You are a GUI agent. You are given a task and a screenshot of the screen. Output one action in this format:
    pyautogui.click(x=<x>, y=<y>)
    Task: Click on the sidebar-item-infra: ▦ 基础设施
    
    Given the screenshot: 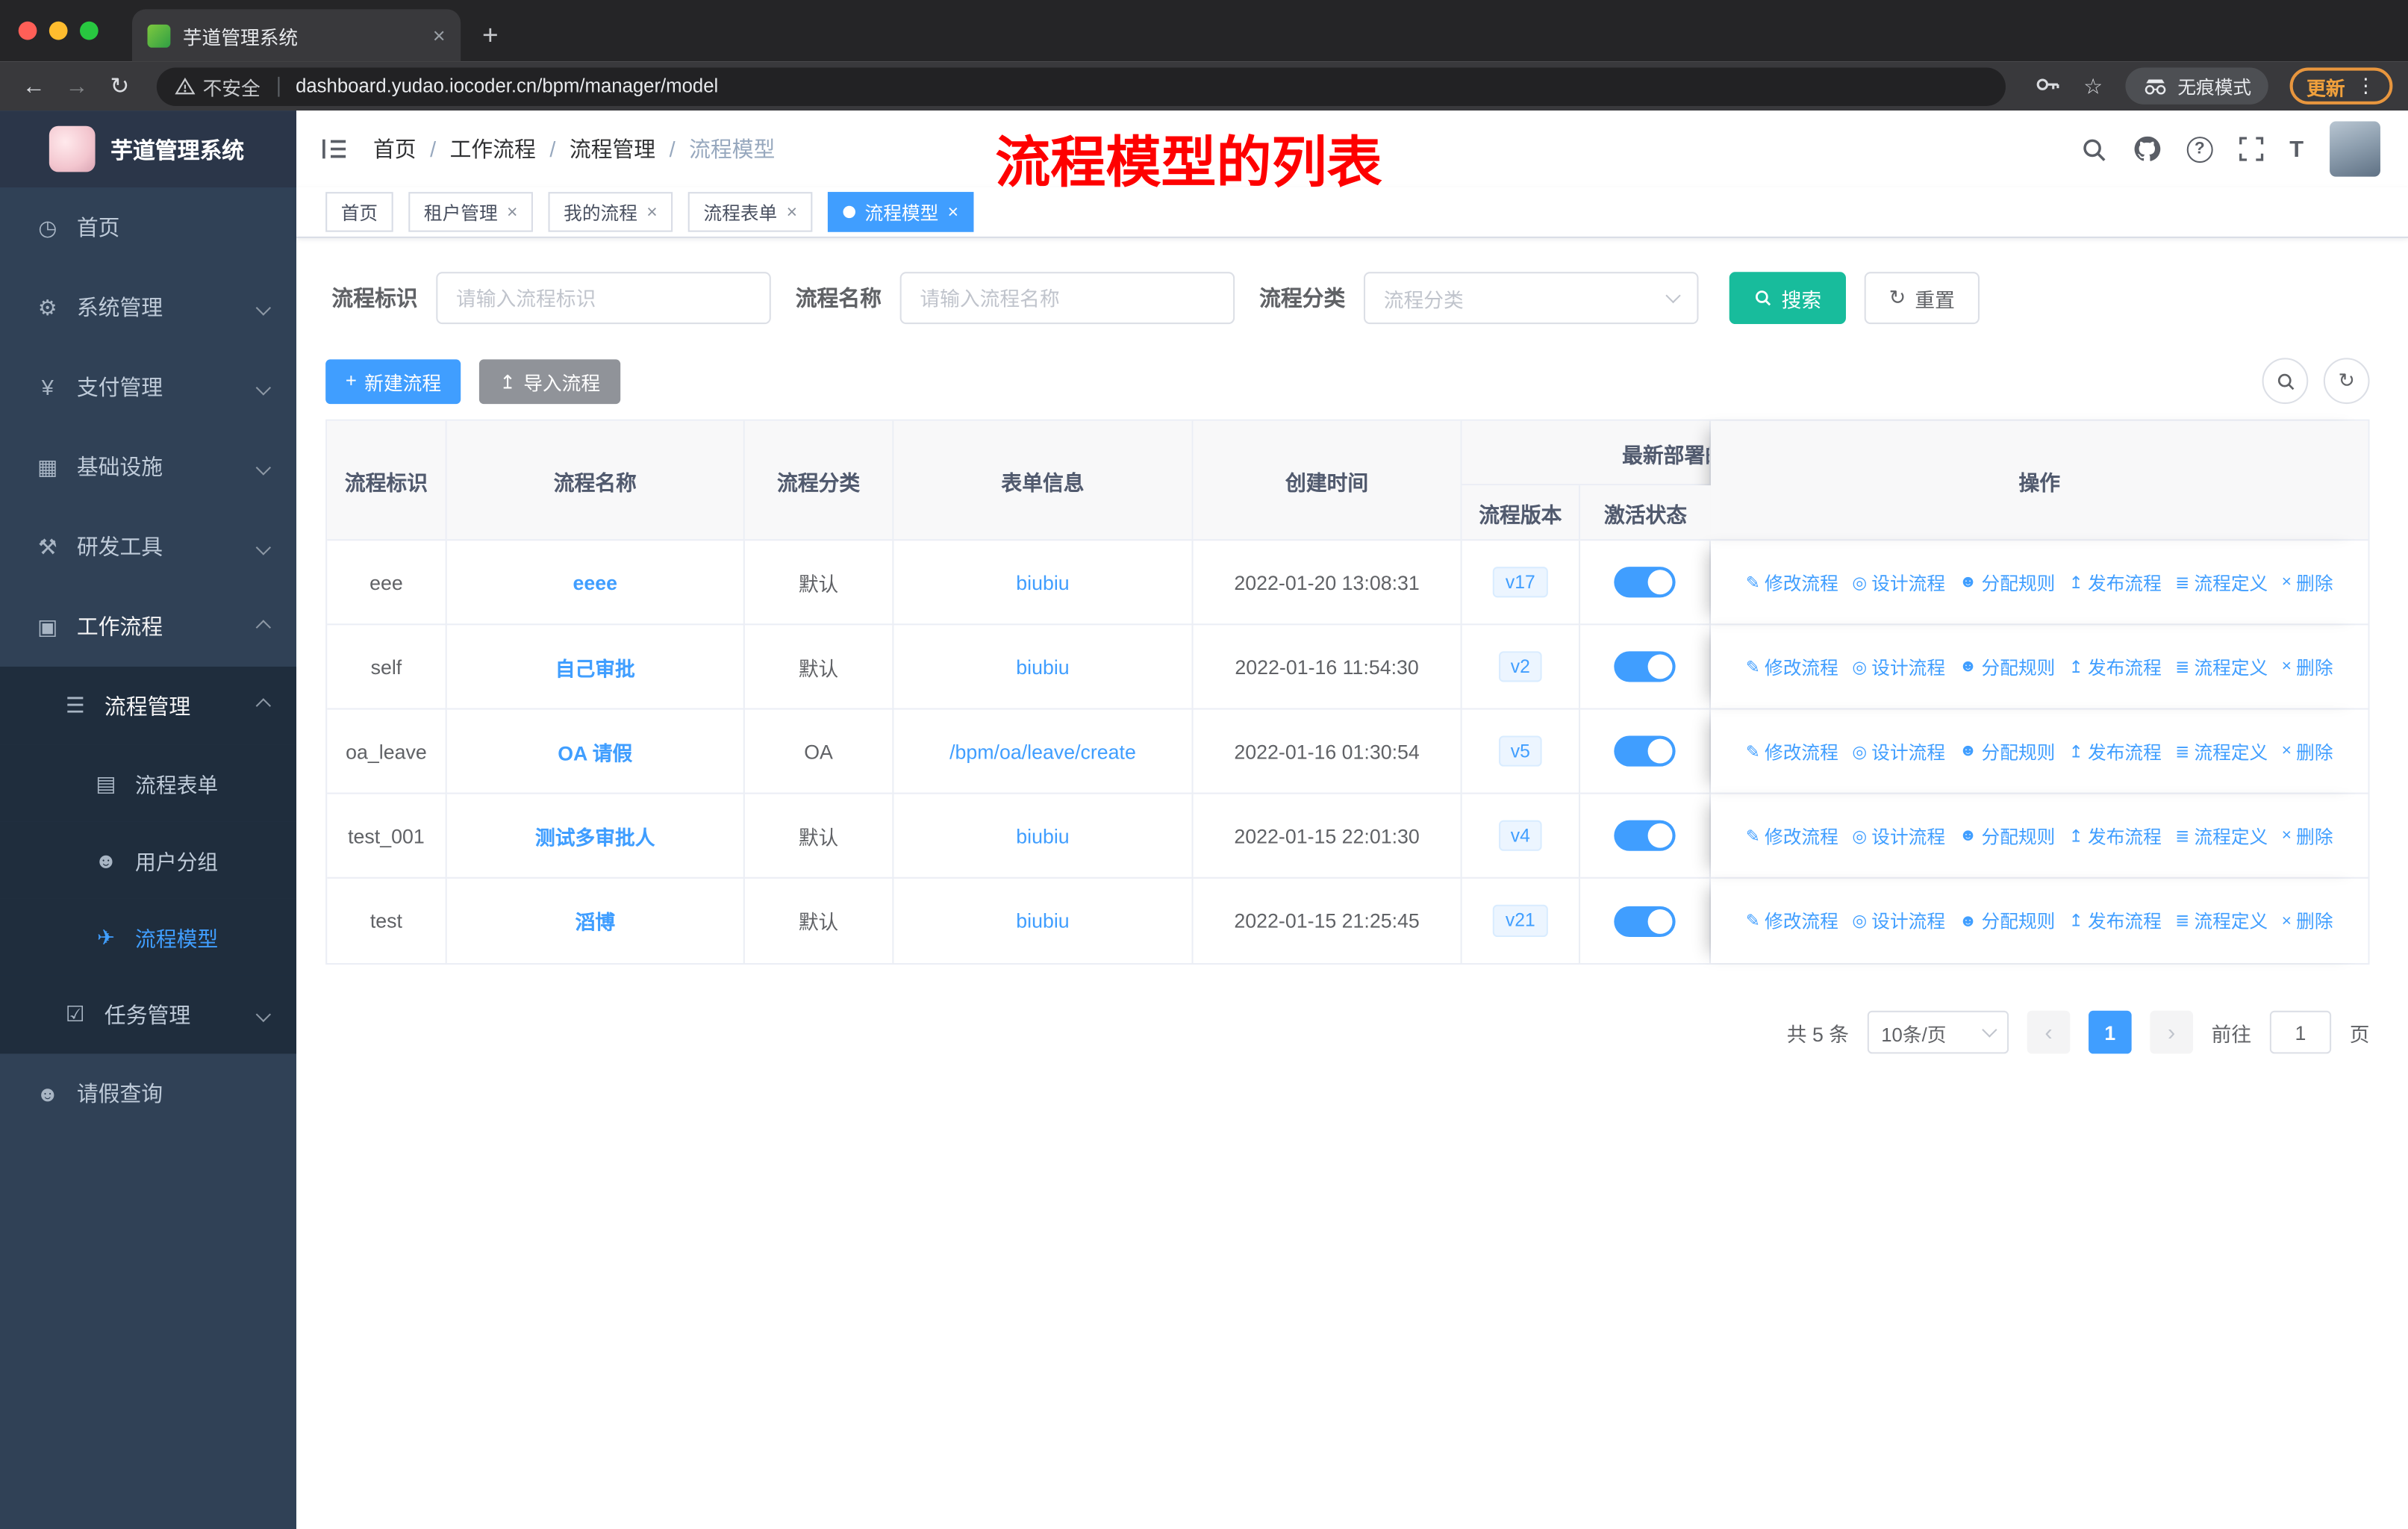 What is the action you would take?
    pyautogui.click(x=148, y=467)
    